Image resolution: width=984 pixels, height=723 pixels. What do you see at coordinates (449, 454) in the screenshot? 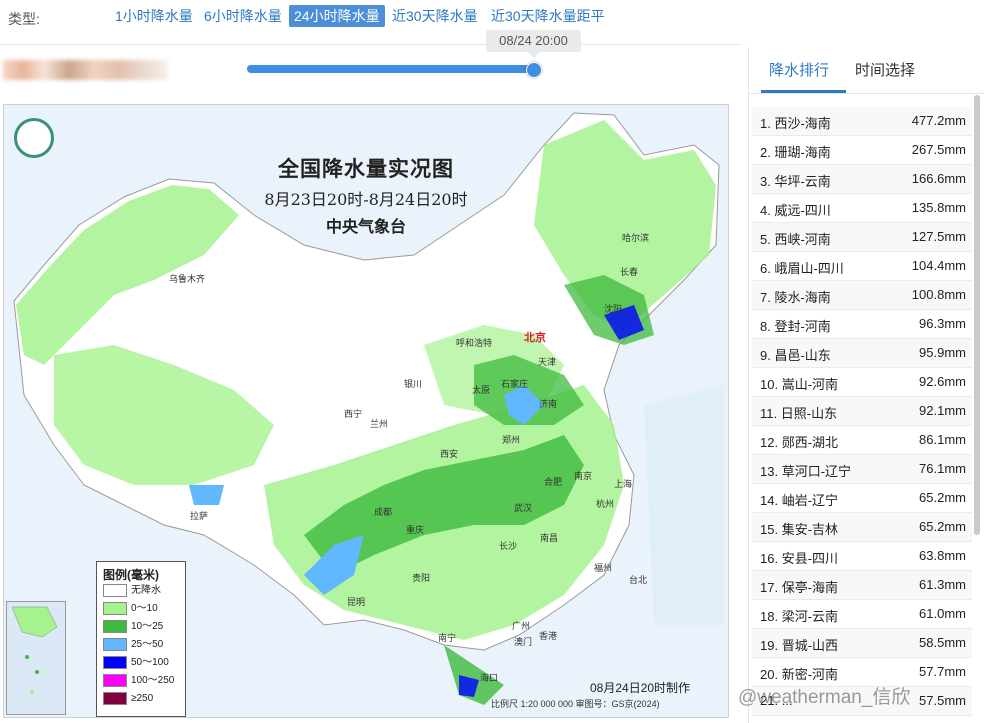
I see `city-label: 西安` at bounding box center [449, 454].